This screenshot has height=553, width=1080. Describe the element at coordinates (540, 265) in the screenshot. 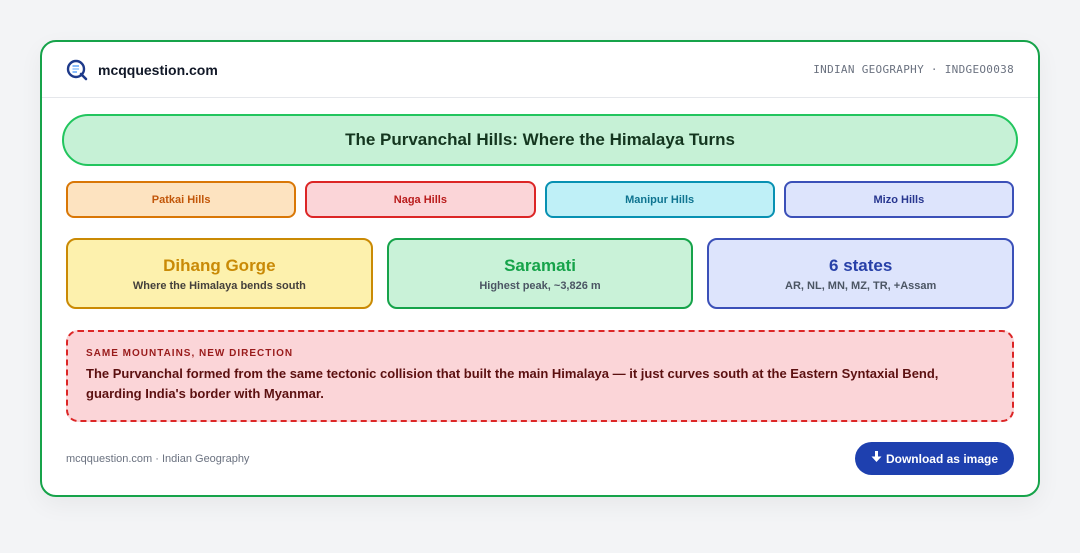

I see `fact-value: Saramati` at that location.